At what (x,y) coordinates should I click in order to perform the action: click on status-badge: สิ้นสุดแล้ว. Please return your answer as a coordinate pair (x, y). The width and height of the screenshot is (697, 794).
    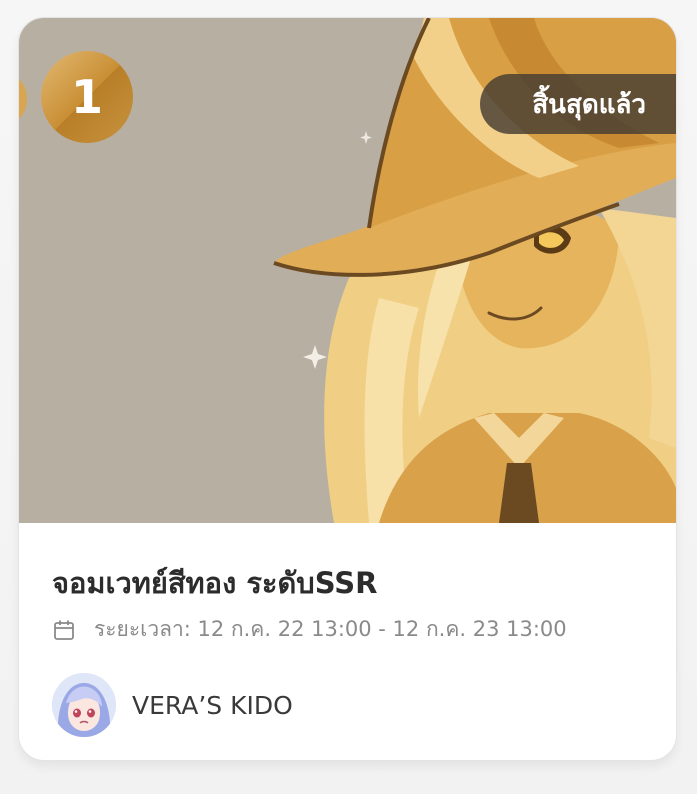
    Looking at the image, I should click on (578, 104).